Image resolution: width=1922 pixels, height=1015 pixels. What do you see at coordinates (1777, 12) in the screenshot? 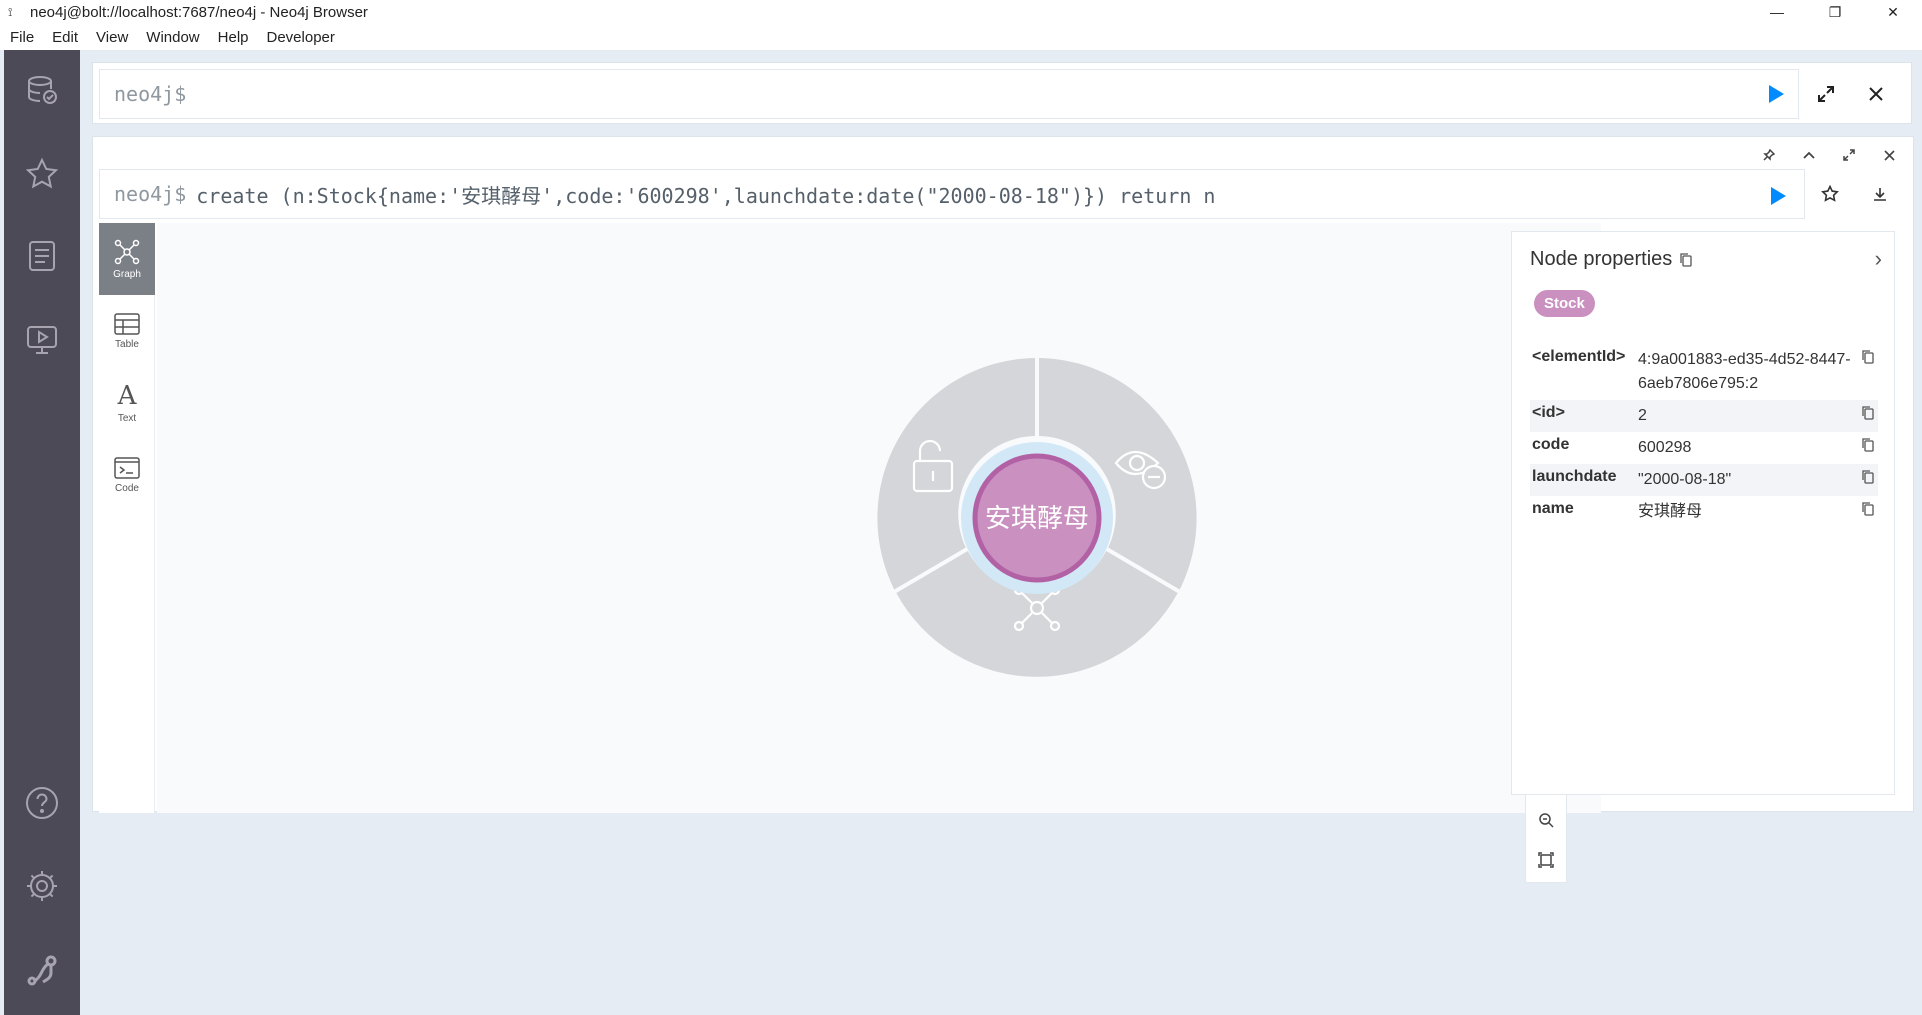
I see `minimize-button: —` at bounding box center [1777, 12].